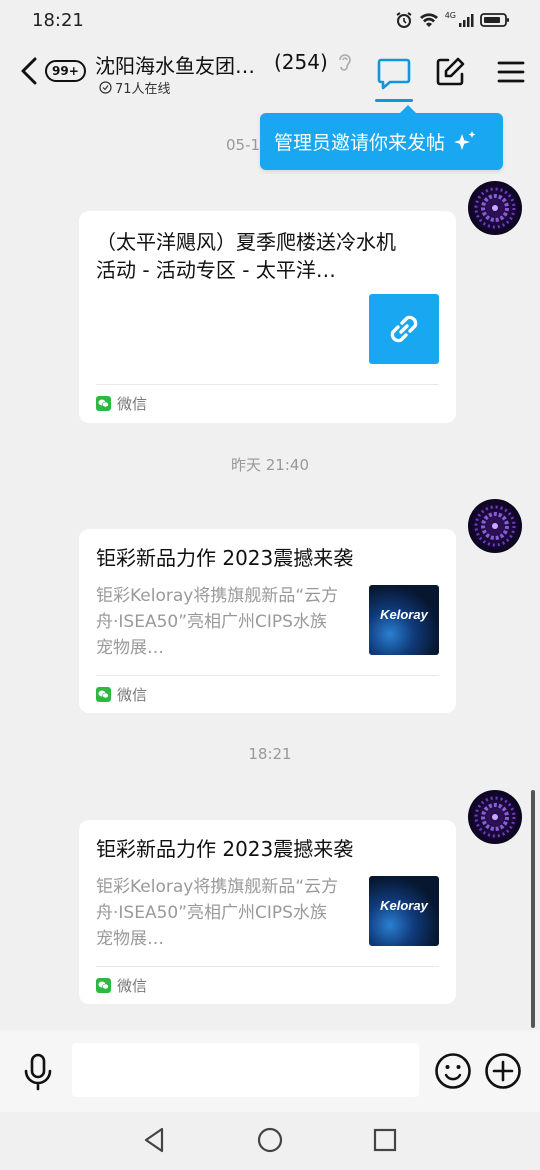 The height and width of the screenshot is (1170, 540). I want to click on status-bar: 18:21 4G, so click(270, 20).